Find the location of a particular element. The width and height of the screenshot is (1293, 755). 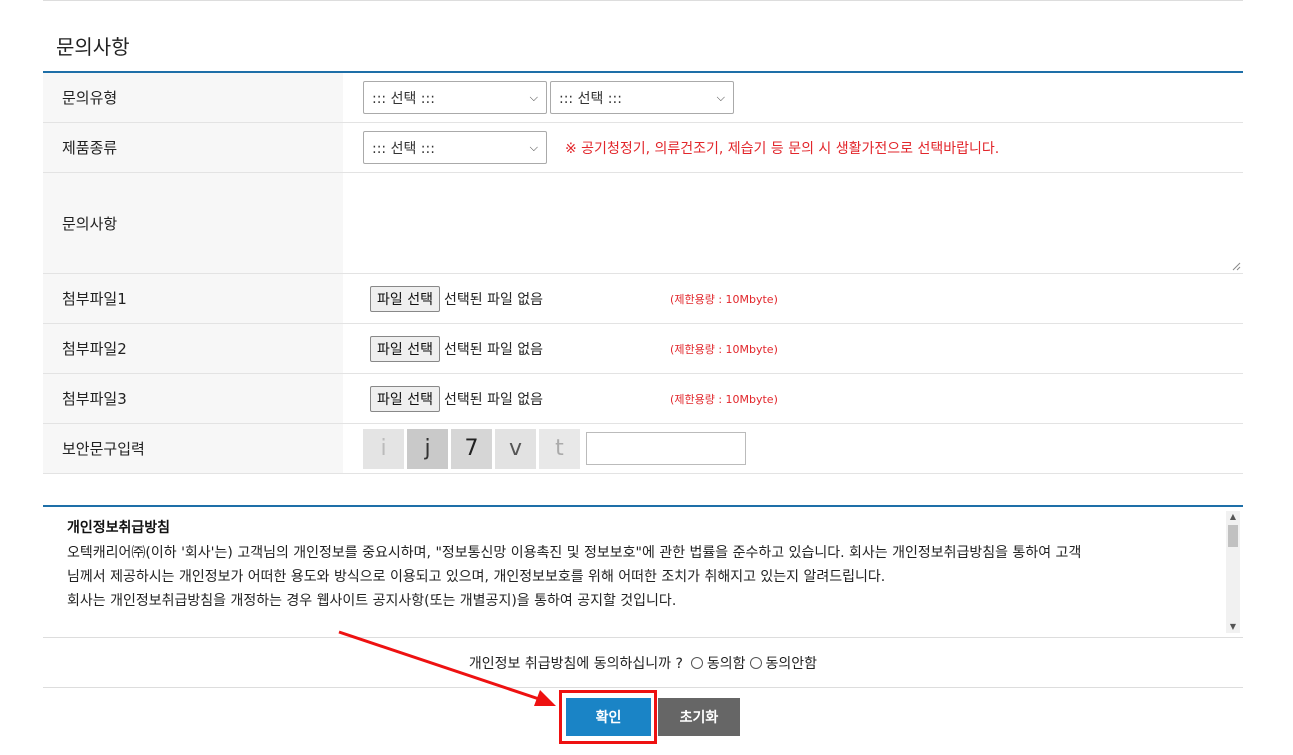

file-select-button-3: 파일 선택 is located at coordinates (405, 398).